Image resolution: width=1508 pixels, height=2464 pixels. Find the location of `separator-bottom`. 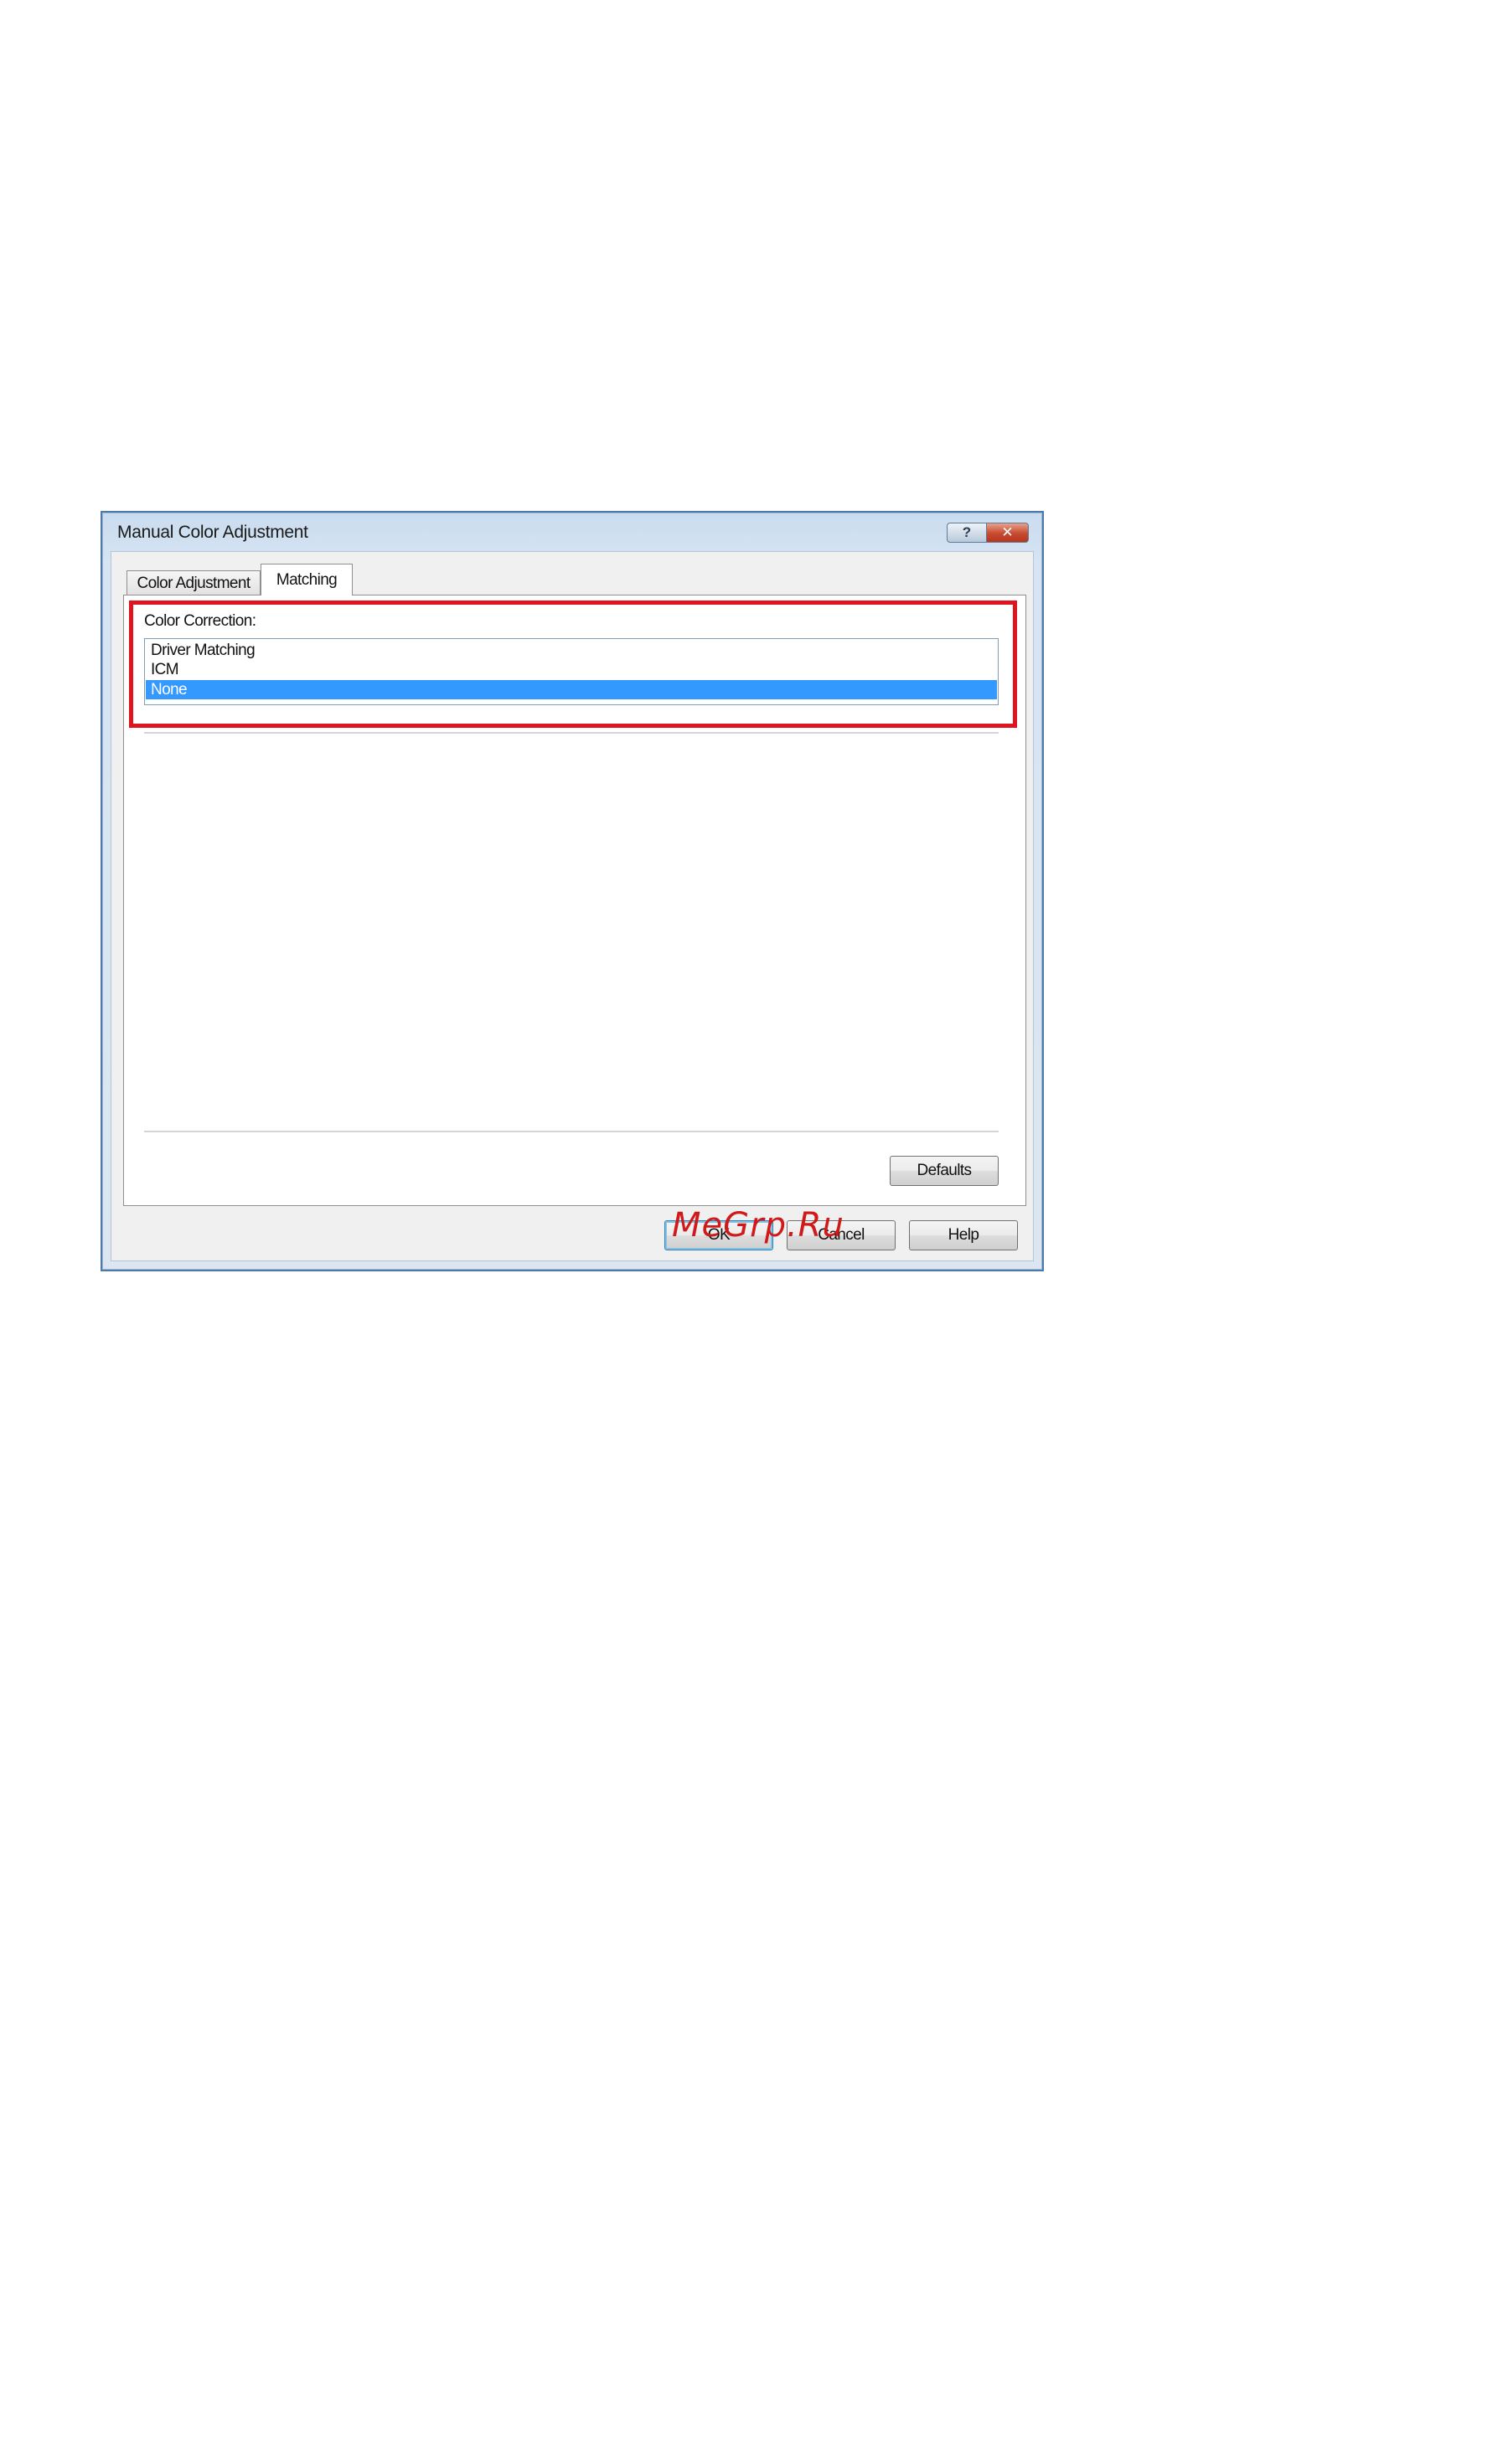

separator-bottom is located at coordinates (571, 1132).